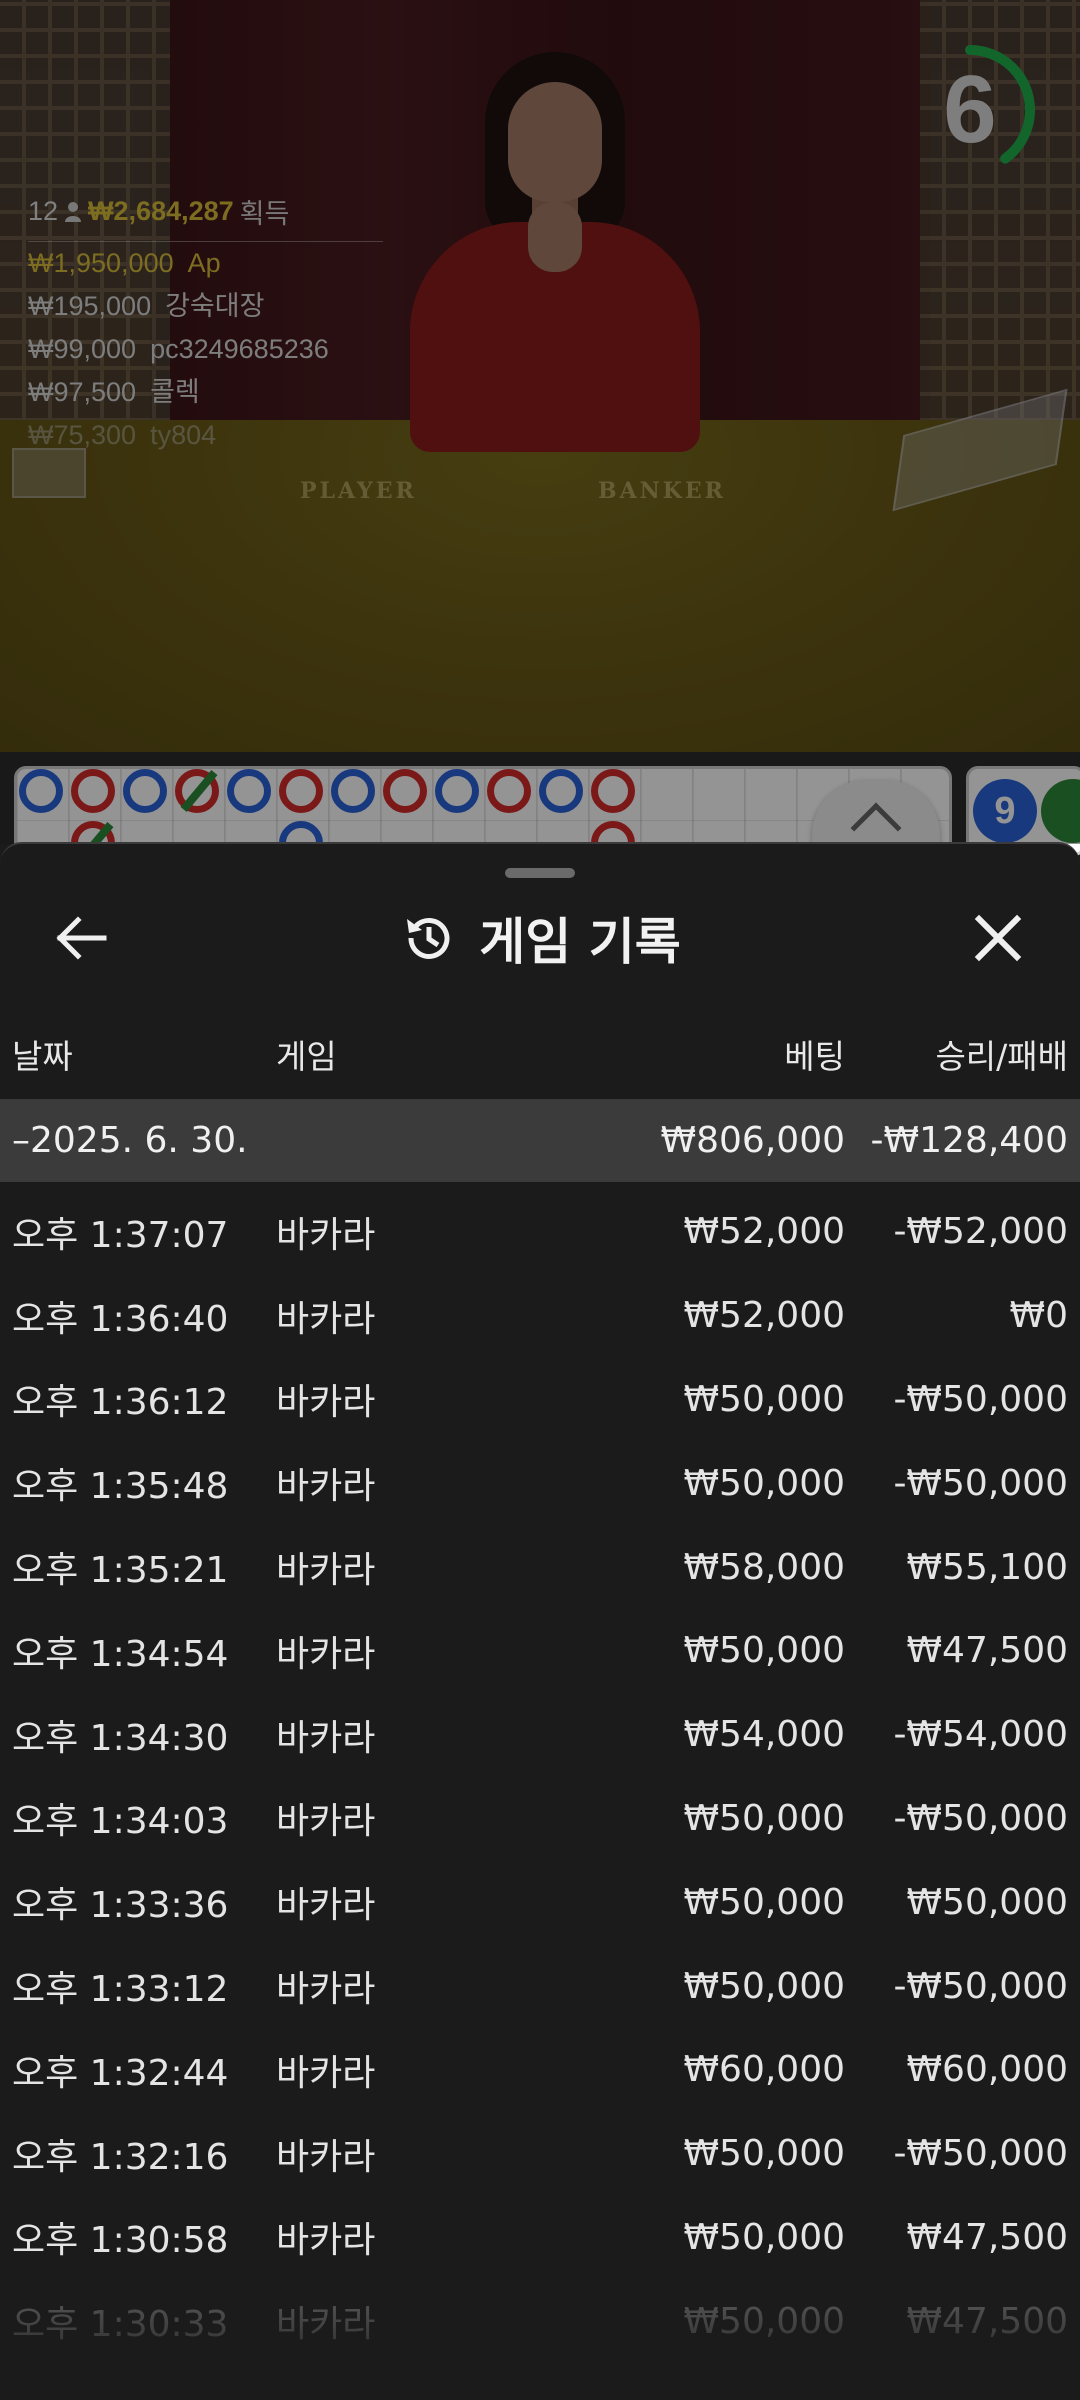 This screenshot has width=1080, height=2400. Describe the element at coordinates (130, 1140) in the screenshot. I see `group-date: –2025. 6. 30.` at that location.